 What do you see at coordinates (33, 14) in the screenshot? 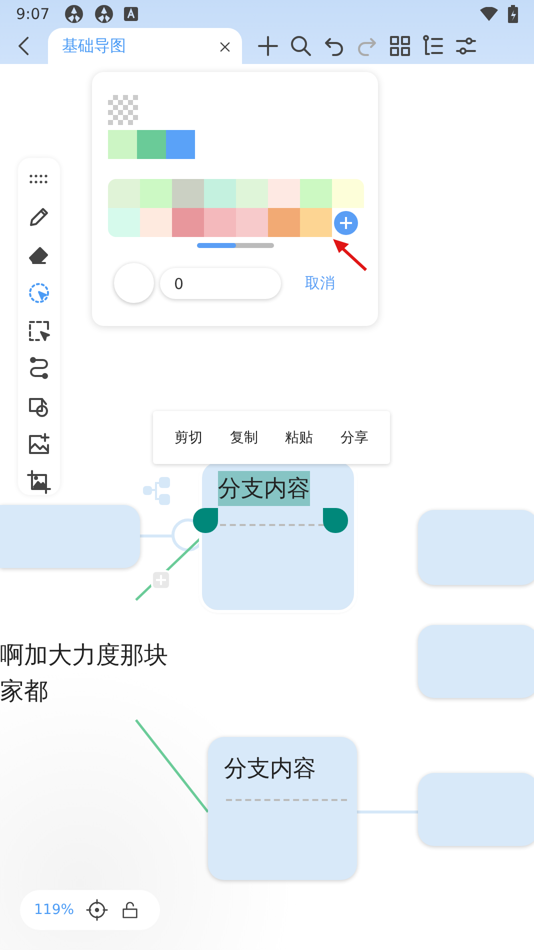
I see `status-time: 9:07` at bounding box center [33, 14].